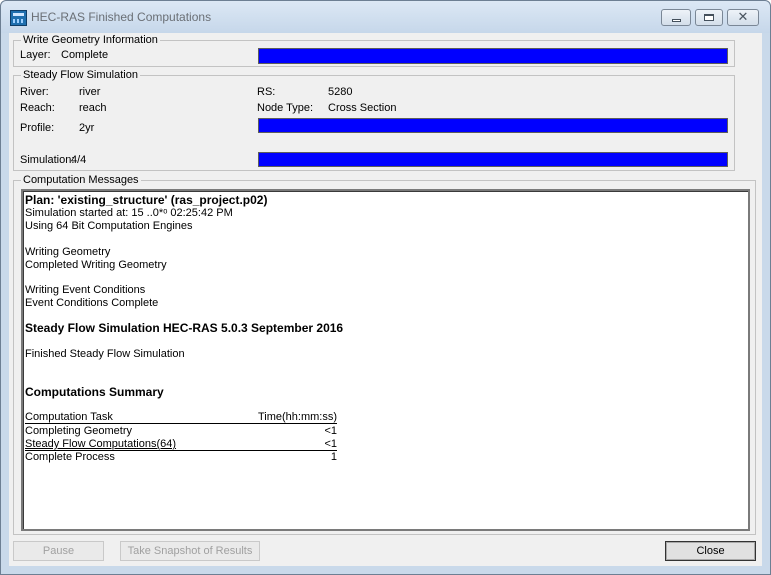  I want to click on node-type-value: Cross Section, so click(362, 108).